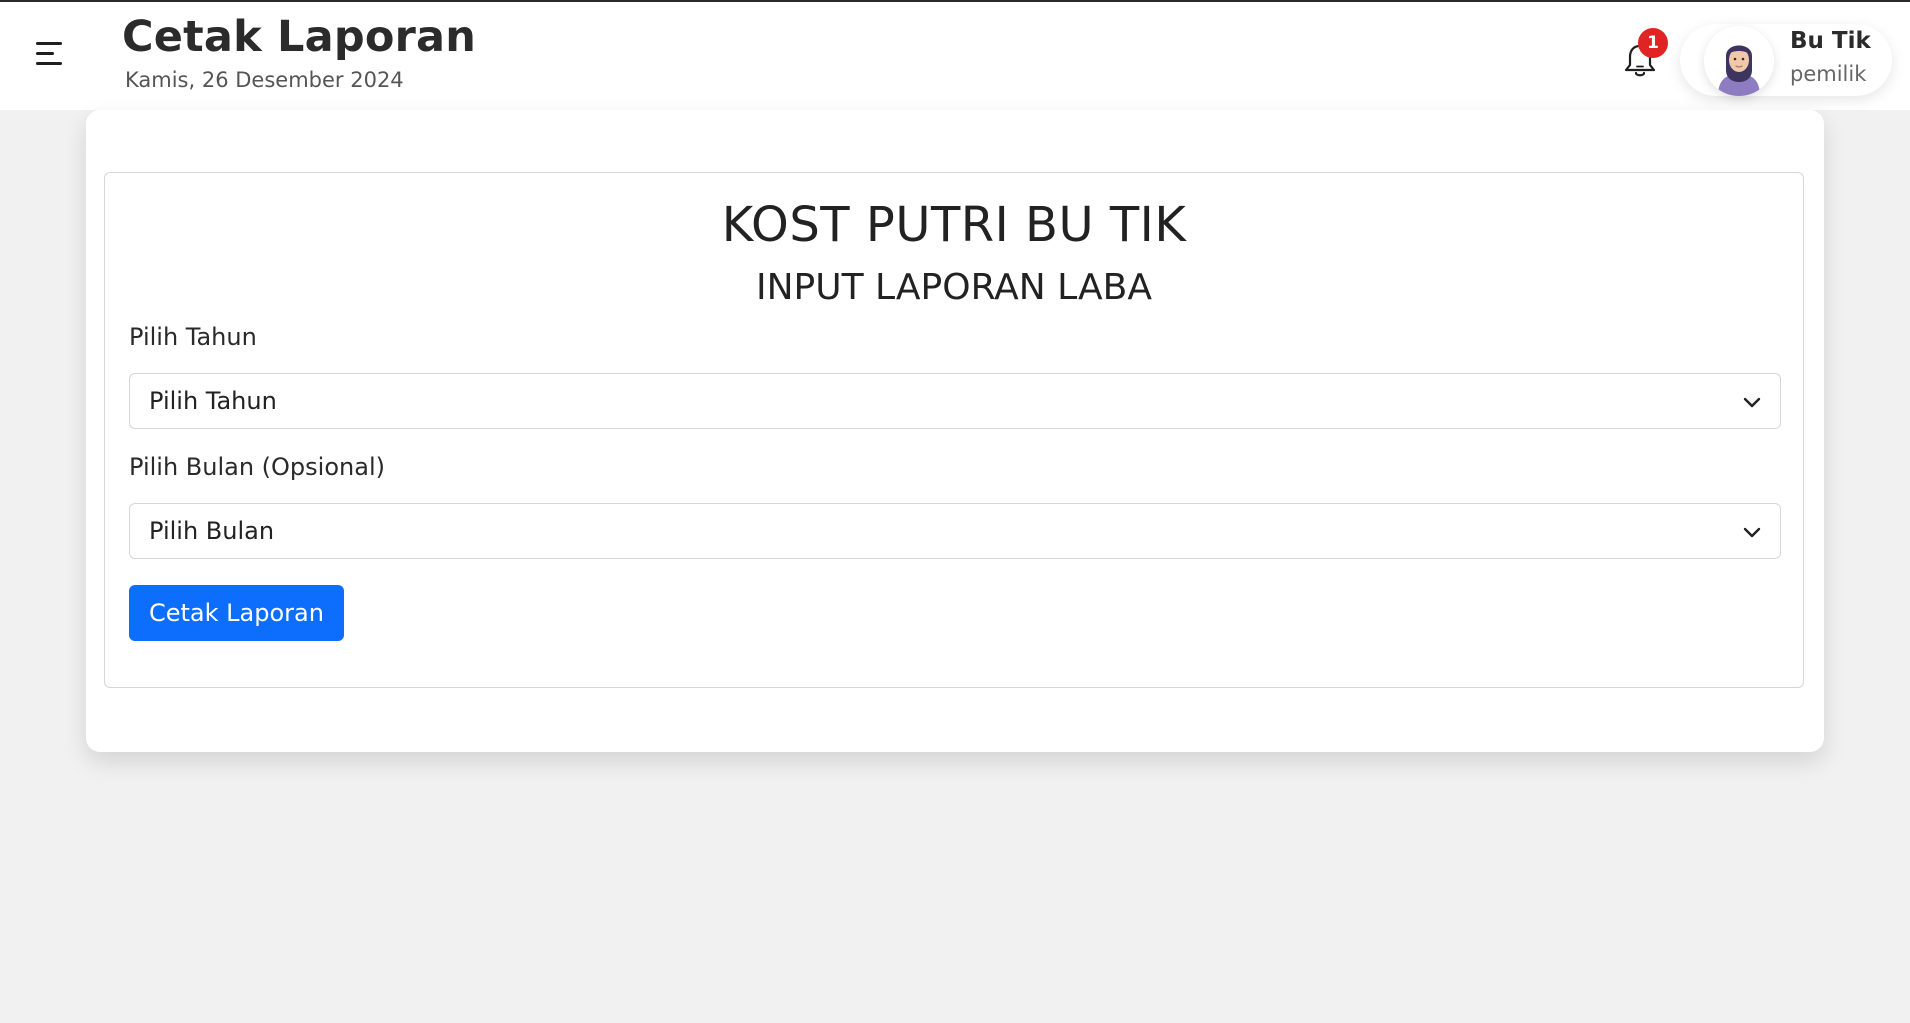 This screenshot has height=1023, width=1910. Describe the element at coordinates (955, 531) in the screenshot. I see `month-select: Pilih Bulan` at that location.